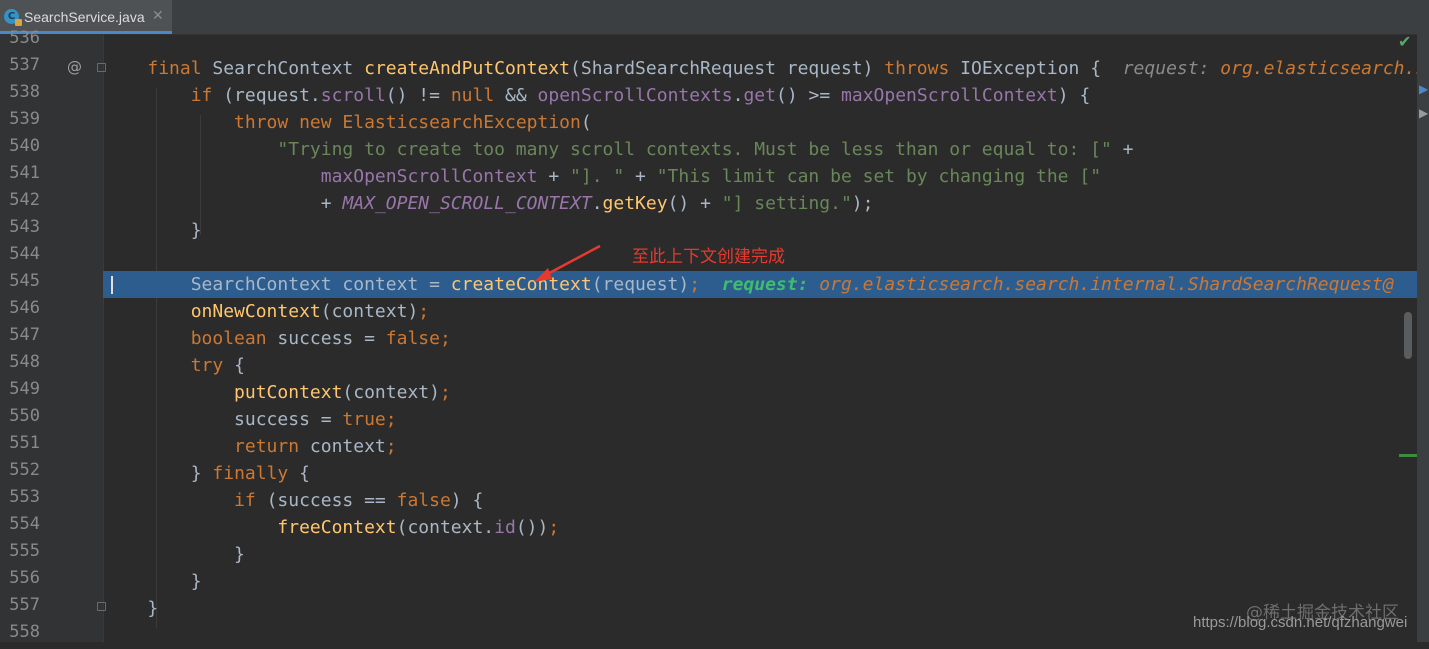 The width and height of the screenshot is (1429, 649). Describe the element at coordinates (1404, 41) in the screenshot. I see `analysis-ok-check-icon: ✔` at that location.